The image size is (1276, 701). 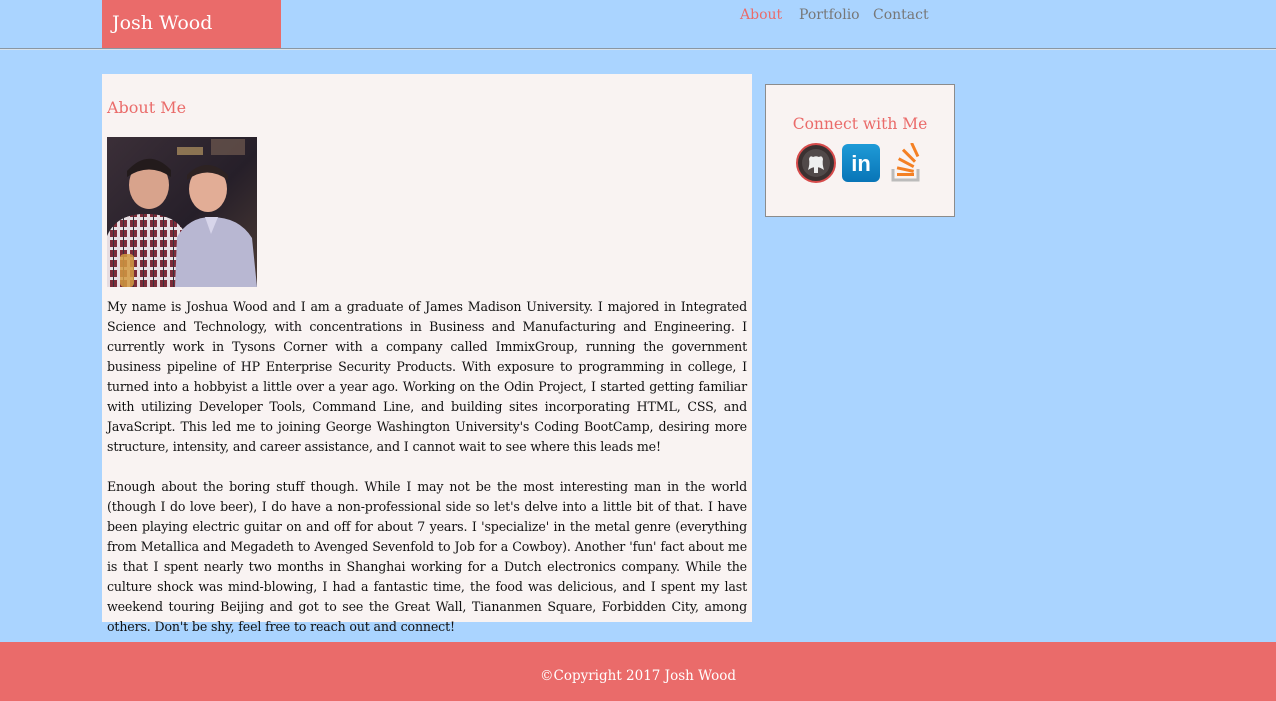 I want to click on brand-name: Josh Wood, so click(x=191, y=24).